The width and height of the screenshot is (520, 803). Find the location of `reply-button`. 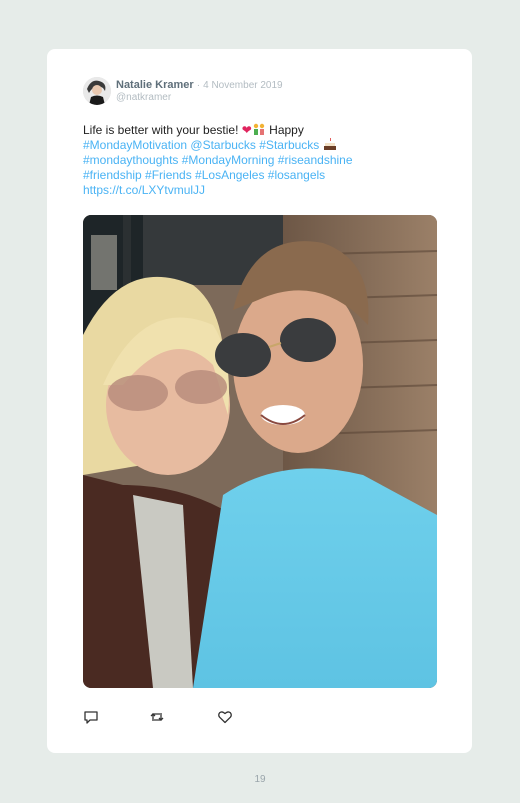

reply-button is located at coordinates (91, 717).